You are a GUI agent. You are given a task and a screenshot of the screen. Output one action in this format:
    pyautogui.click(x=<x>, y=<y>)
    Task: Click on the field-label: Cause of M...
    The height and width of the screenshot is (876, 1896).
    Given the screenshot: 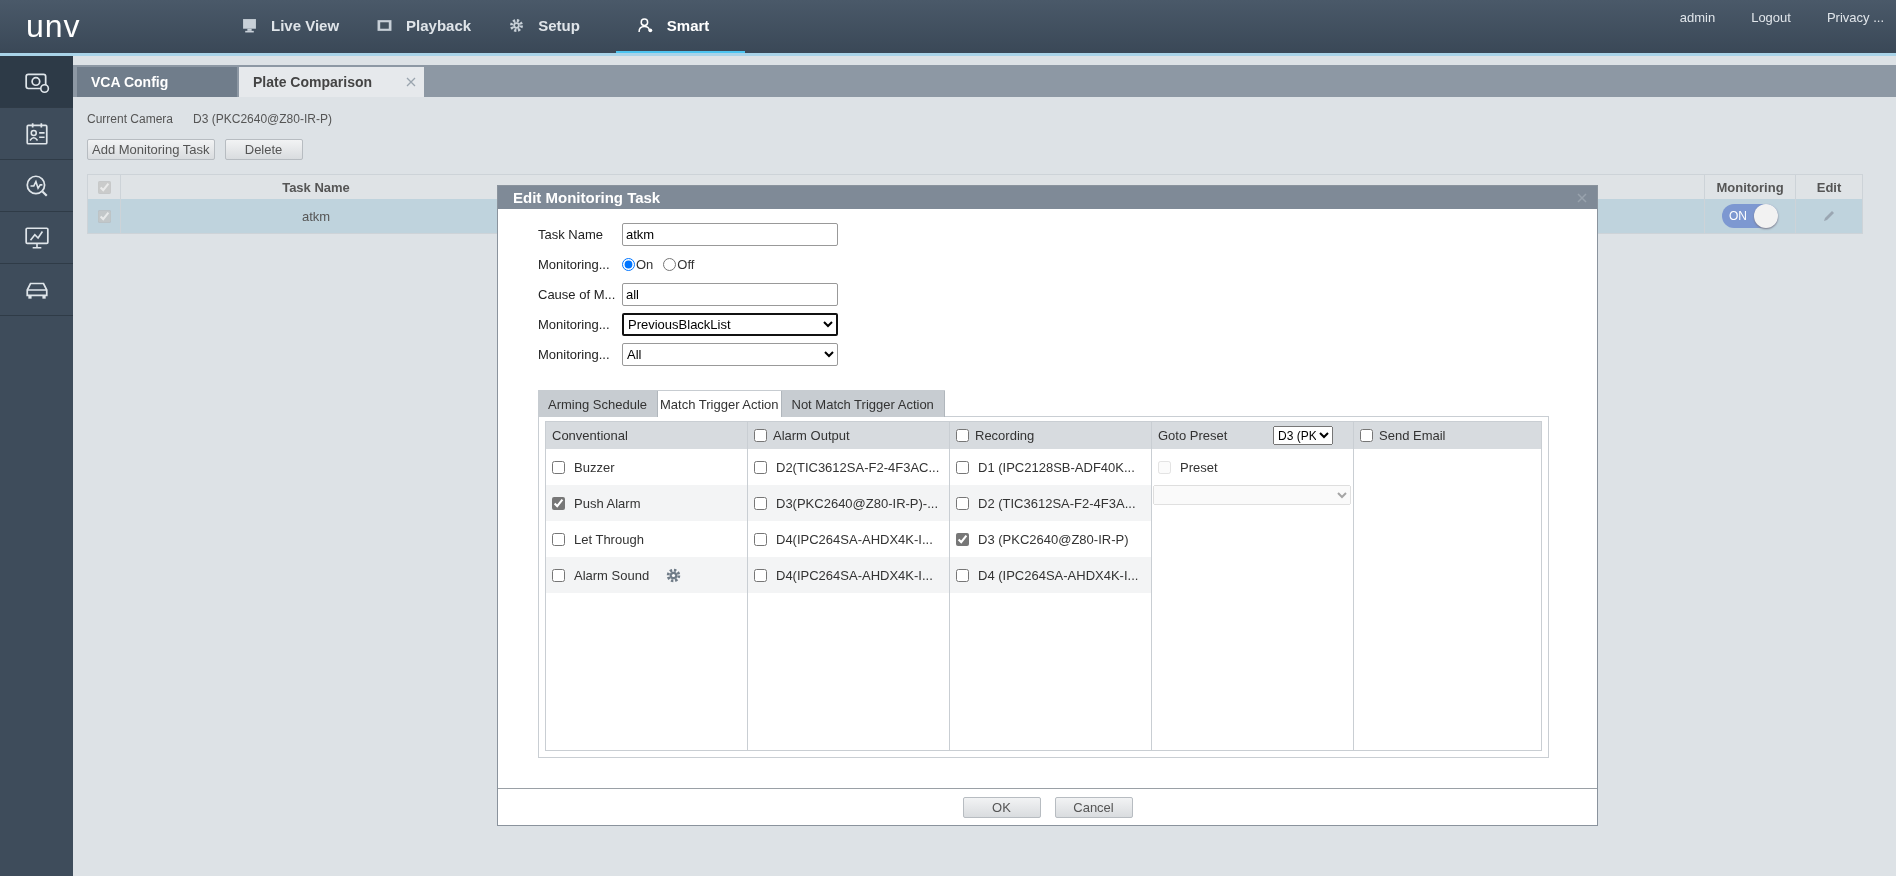 What is the action you would take?
    pyautogui.click(x=577, y=294)
    